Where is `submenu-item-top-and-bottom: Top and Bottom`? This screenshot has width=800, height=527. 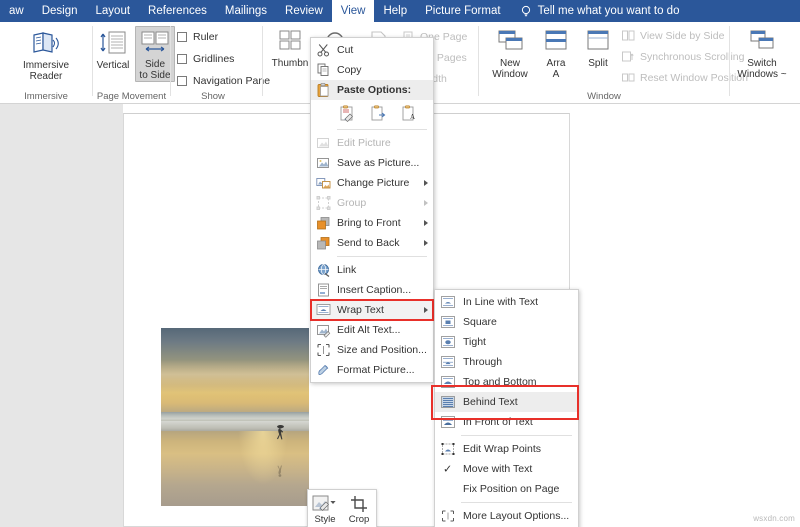 submenu-item-top-and-bottom: Top and Bottom is located at coordinates (506, 382).